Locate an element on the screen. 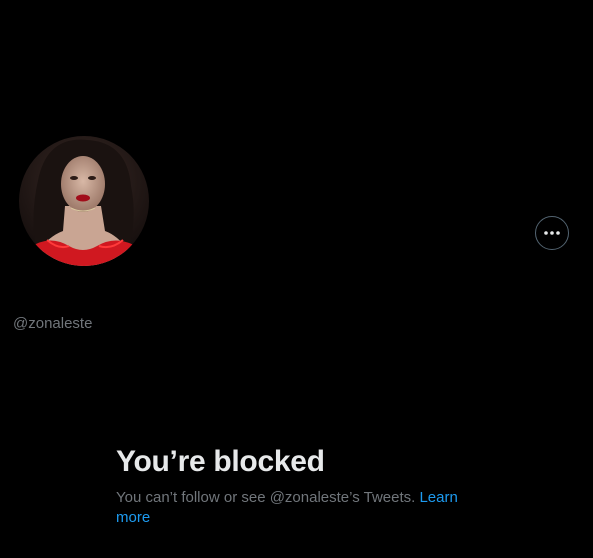 This screenshot has height=558, width=593. blocked-title: You’re blocked is located at coordinates (220, 461).